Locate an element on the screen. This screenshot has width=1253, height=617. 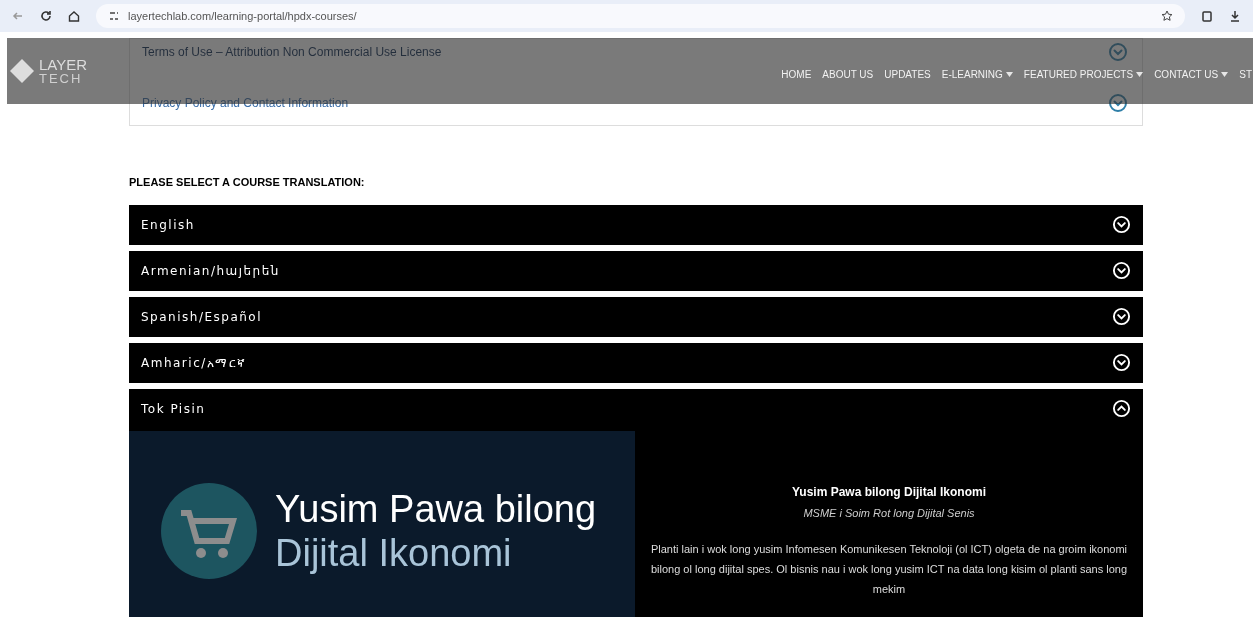
reload-icon is located at coordinates (46, 16).